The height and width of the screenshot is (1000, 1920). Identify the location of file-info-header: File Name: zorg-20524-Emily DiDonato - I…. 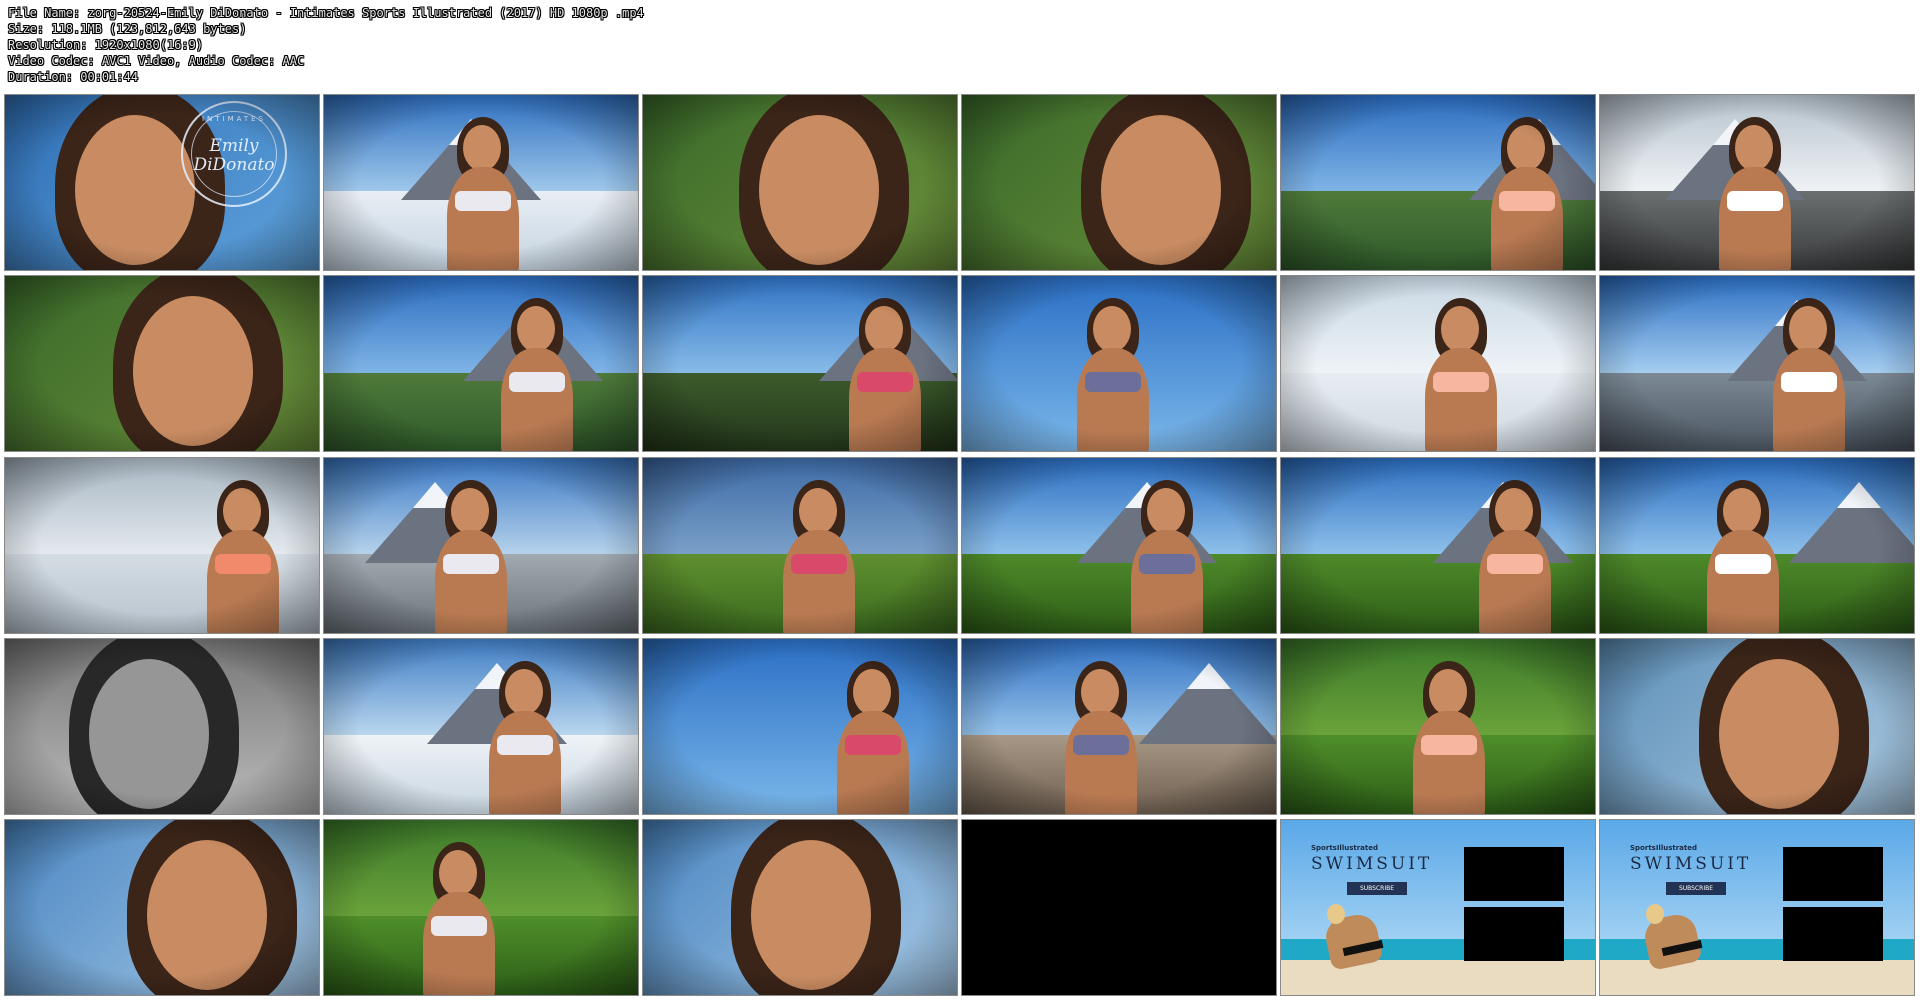
(358, 45).